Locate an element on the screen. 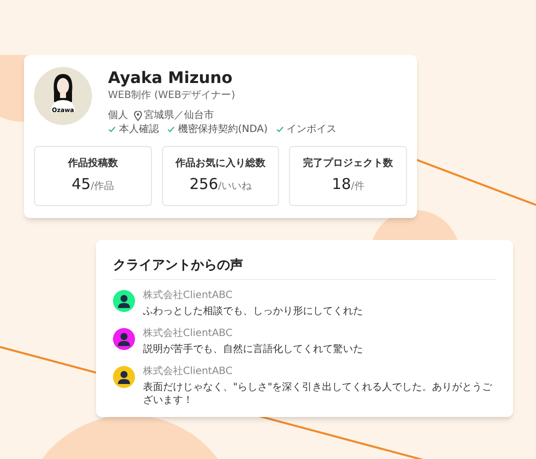  stat-label: 完了プロジェクト数 is located at coordinates (348, 164).